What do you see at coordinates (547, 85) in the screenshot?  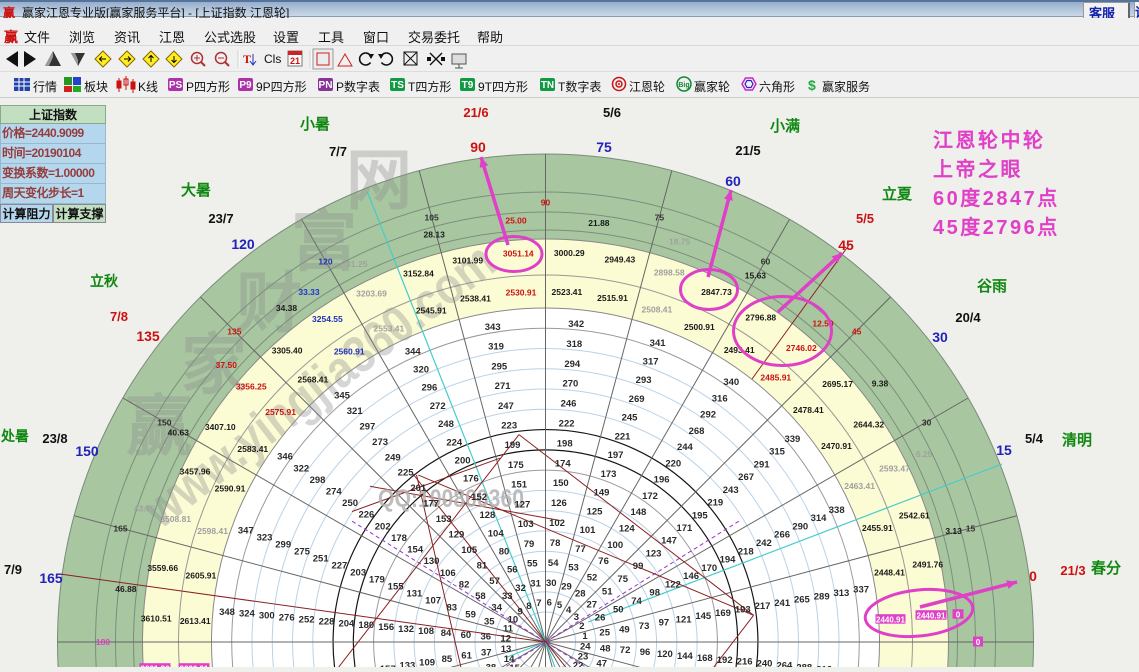 I see `svg-text: TN` at bounding box center [547, 85].